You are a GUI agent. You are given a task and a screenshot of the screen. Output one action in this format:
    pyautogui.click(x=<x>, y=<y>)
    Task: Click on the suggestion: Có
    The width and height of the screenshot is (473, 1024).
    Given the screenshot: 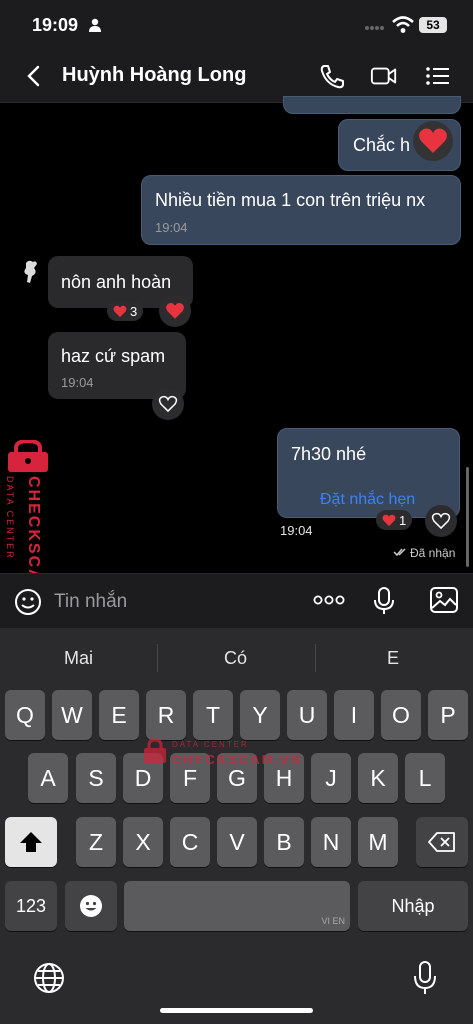 What is the action you would take?
    pyautogui.click(x=235, y=658)
    